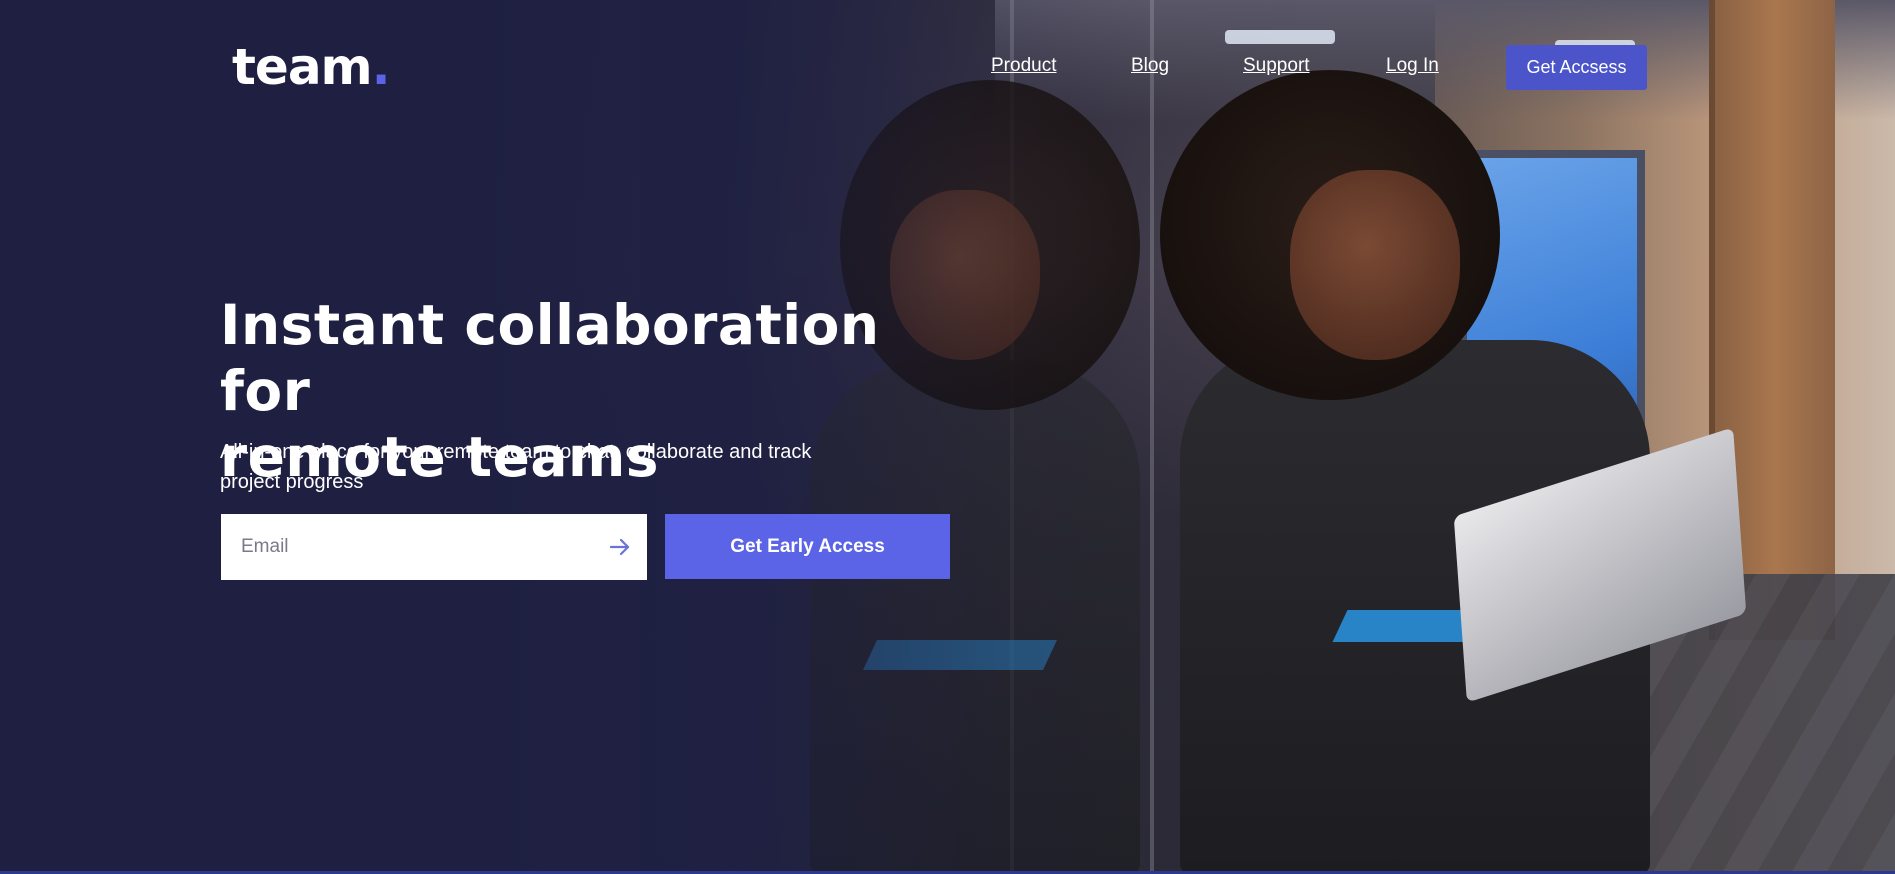 Image resolution: width=1895 pixels, height=874 pixels. What do you see at coordinates (292, 482) in the screenshot?
I see `hero-subtitle-line-2: project progress` at bounding box center [292, 482].